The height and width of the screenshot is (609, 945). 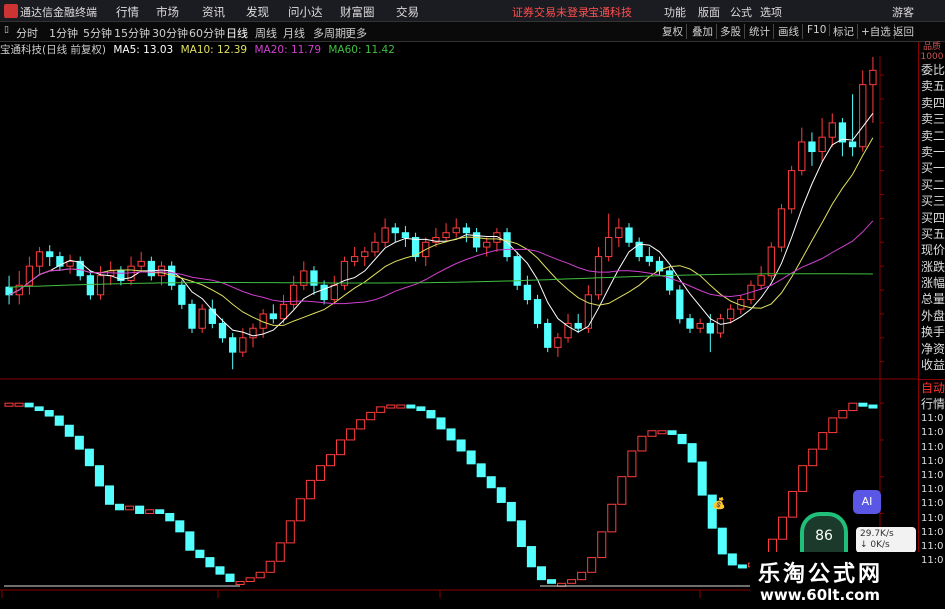 I want to click on login-warning: 证券交易未登录, so click(x=550, y=12).